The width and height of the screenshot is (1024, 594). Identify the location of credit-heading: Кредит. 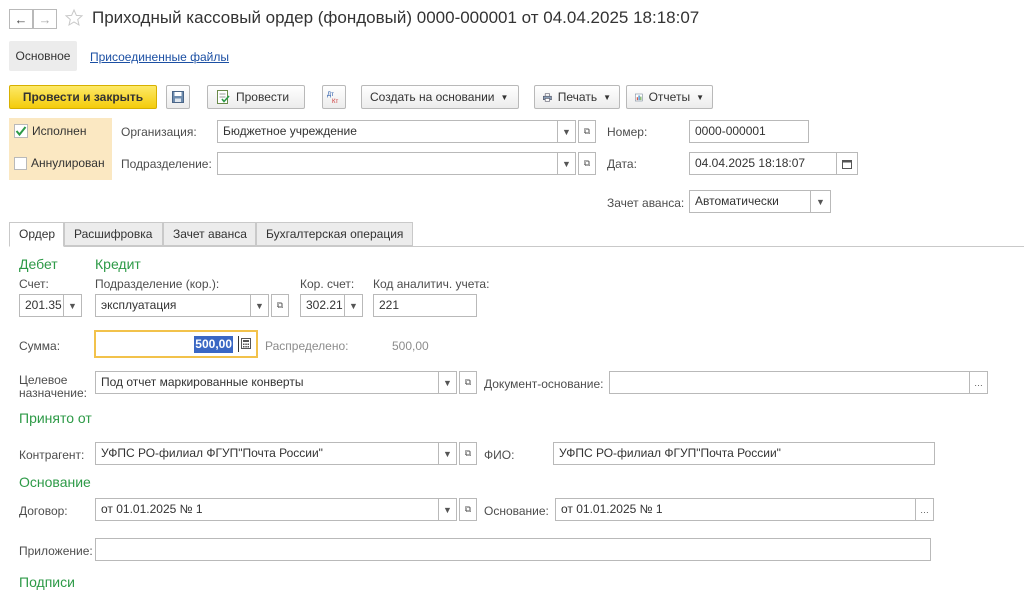
(118, 264).